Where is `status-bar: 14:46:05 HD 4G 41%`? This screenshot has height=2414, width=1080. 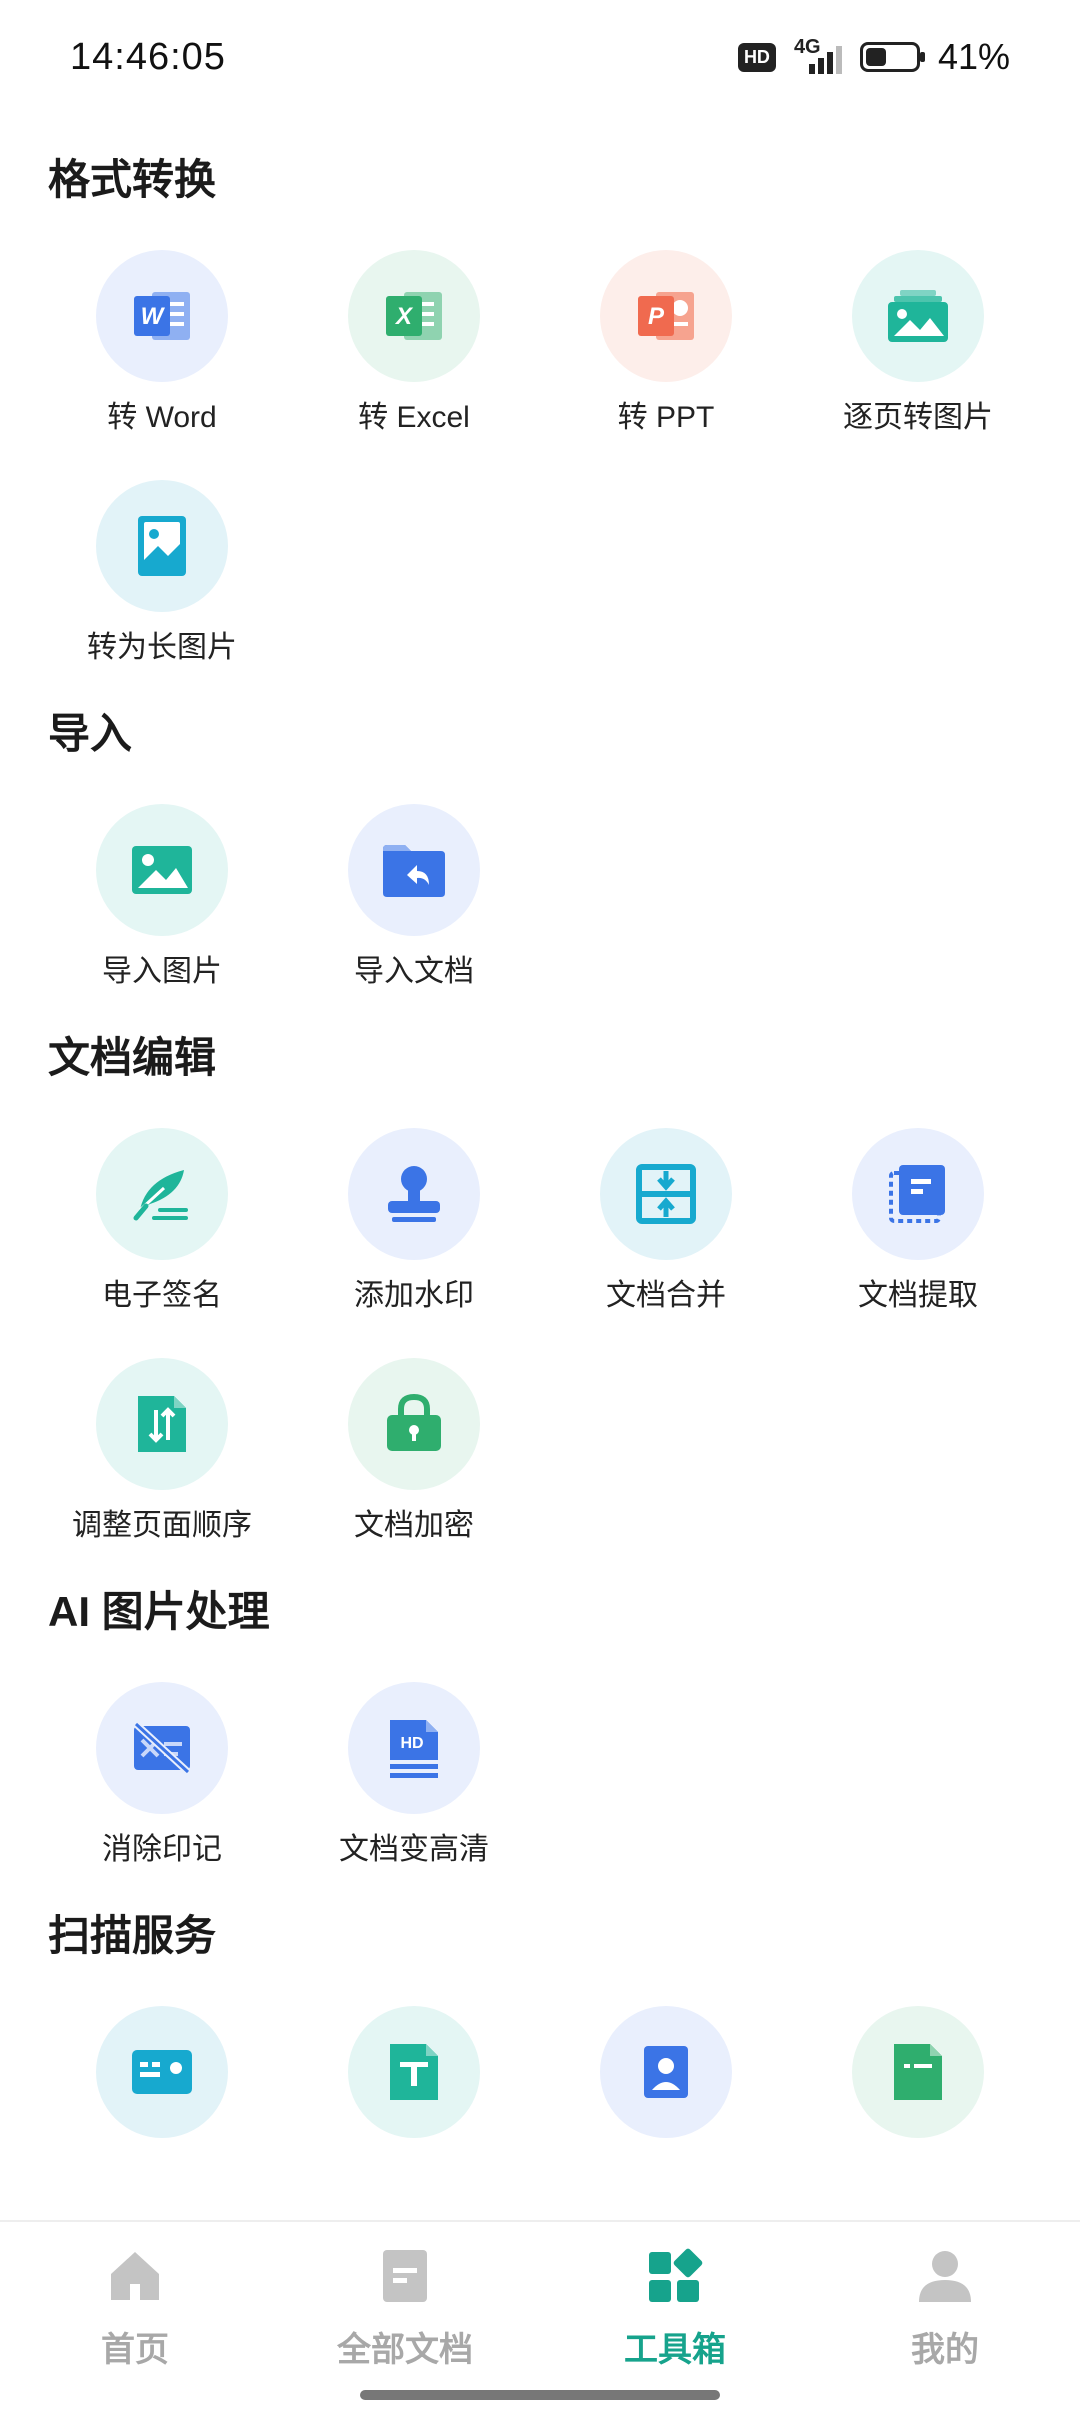 status-bar: 14:46:05 HD 4G 41% is located at coordinates (540, 60).